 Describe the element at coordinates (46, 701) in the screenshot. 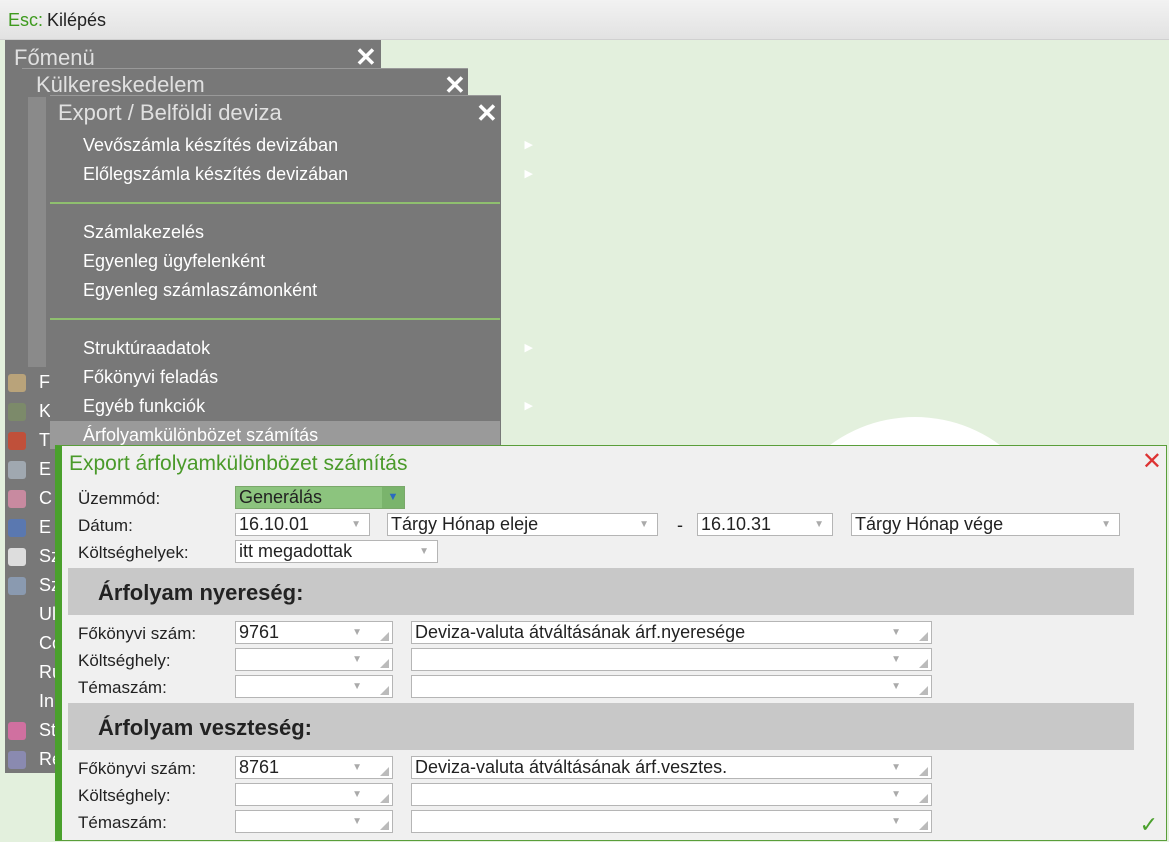

I see `main-menu-item: In` at that location.